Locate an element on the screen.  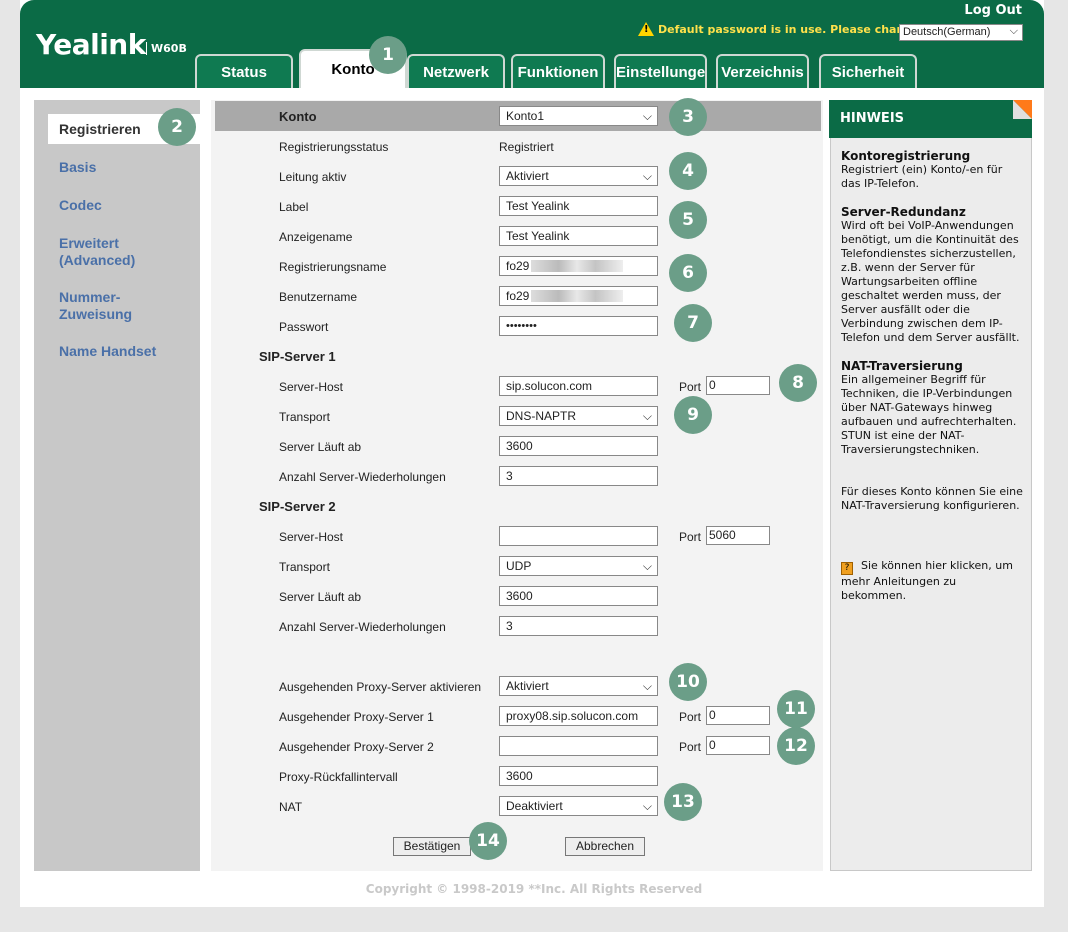
leitung-select: Aktiviert is located at coordinates (578, 176).